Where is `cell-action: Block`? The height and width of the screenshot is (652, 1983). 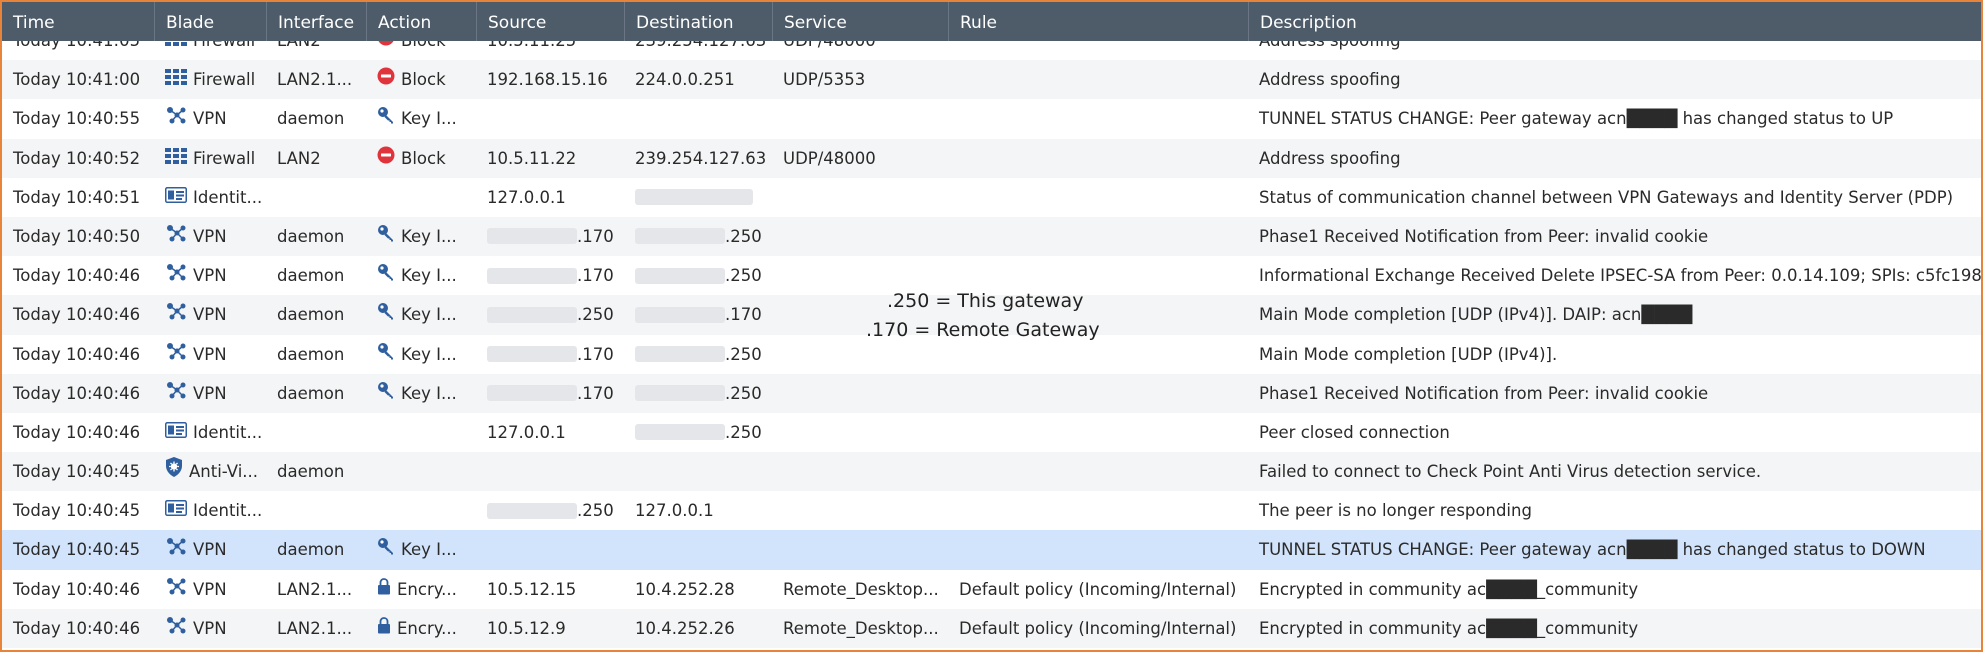 cell-action: Block is located at coordinates (421, 158).